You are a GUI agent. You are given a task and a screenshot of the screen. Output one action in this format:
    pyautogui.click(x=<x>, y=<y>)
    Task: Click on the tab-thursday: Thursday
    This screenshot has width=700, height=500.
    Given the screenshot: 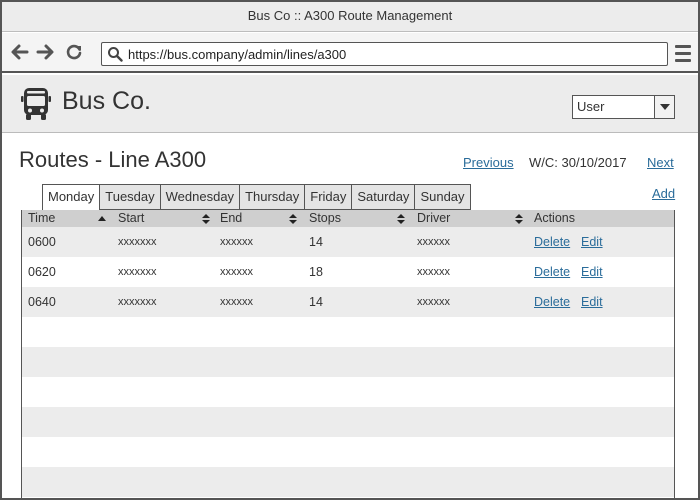 What is the action you would take?
    pyautogui.click(x=273, y=197)
    